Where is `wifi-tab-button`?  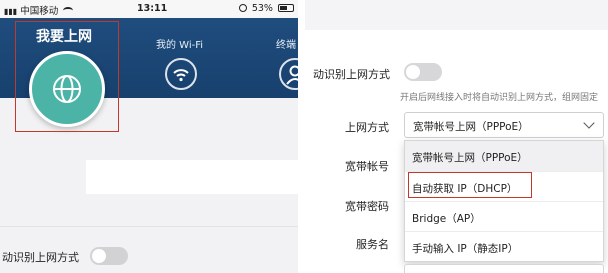
wifi-tab-button is located at coordinates (181, 74).